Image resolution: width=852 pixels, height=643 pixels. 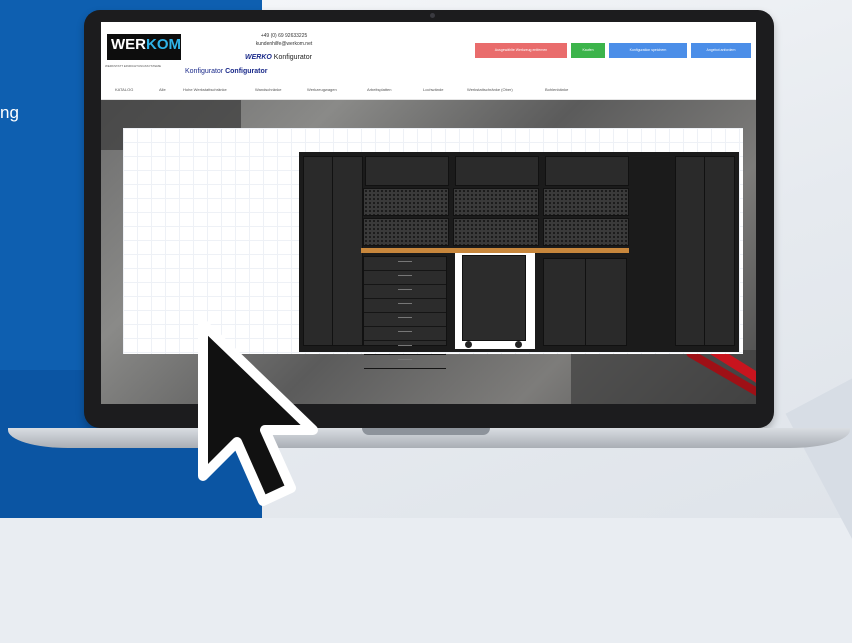 I want to click on drawer-cabinet, so click(x=405, y=312).